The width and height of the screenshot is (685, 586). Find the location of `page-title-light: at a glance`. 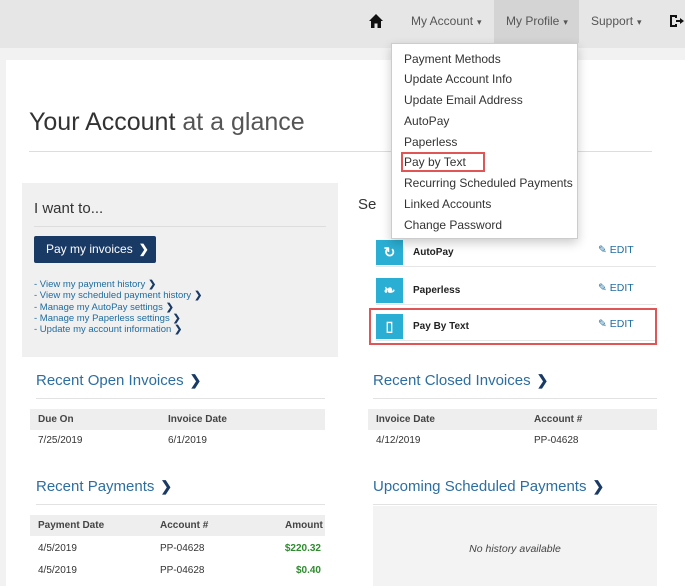

page-title-light: at a glance is located at coordinates (243, 122).